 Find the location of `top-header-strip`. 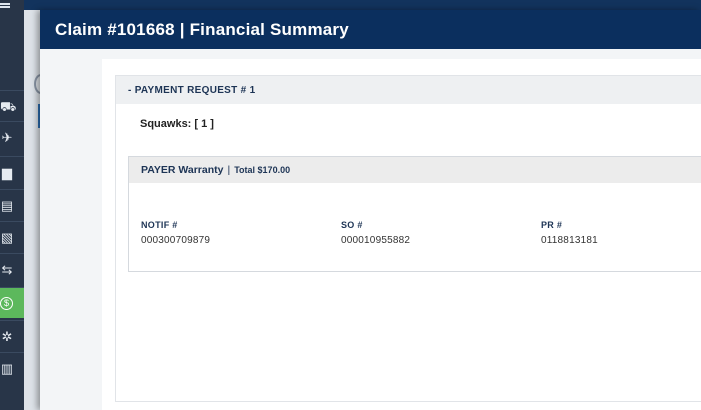

top-header-strip is located at coordinates (362, 5).